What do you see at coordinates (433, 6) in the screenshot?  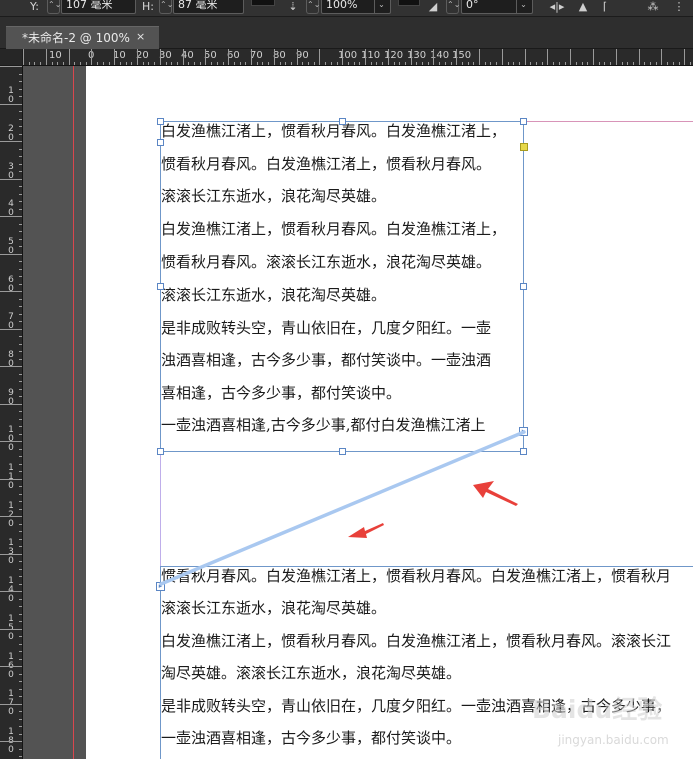 I see `shear-icon: ◢` at bounding box center [433, 6].